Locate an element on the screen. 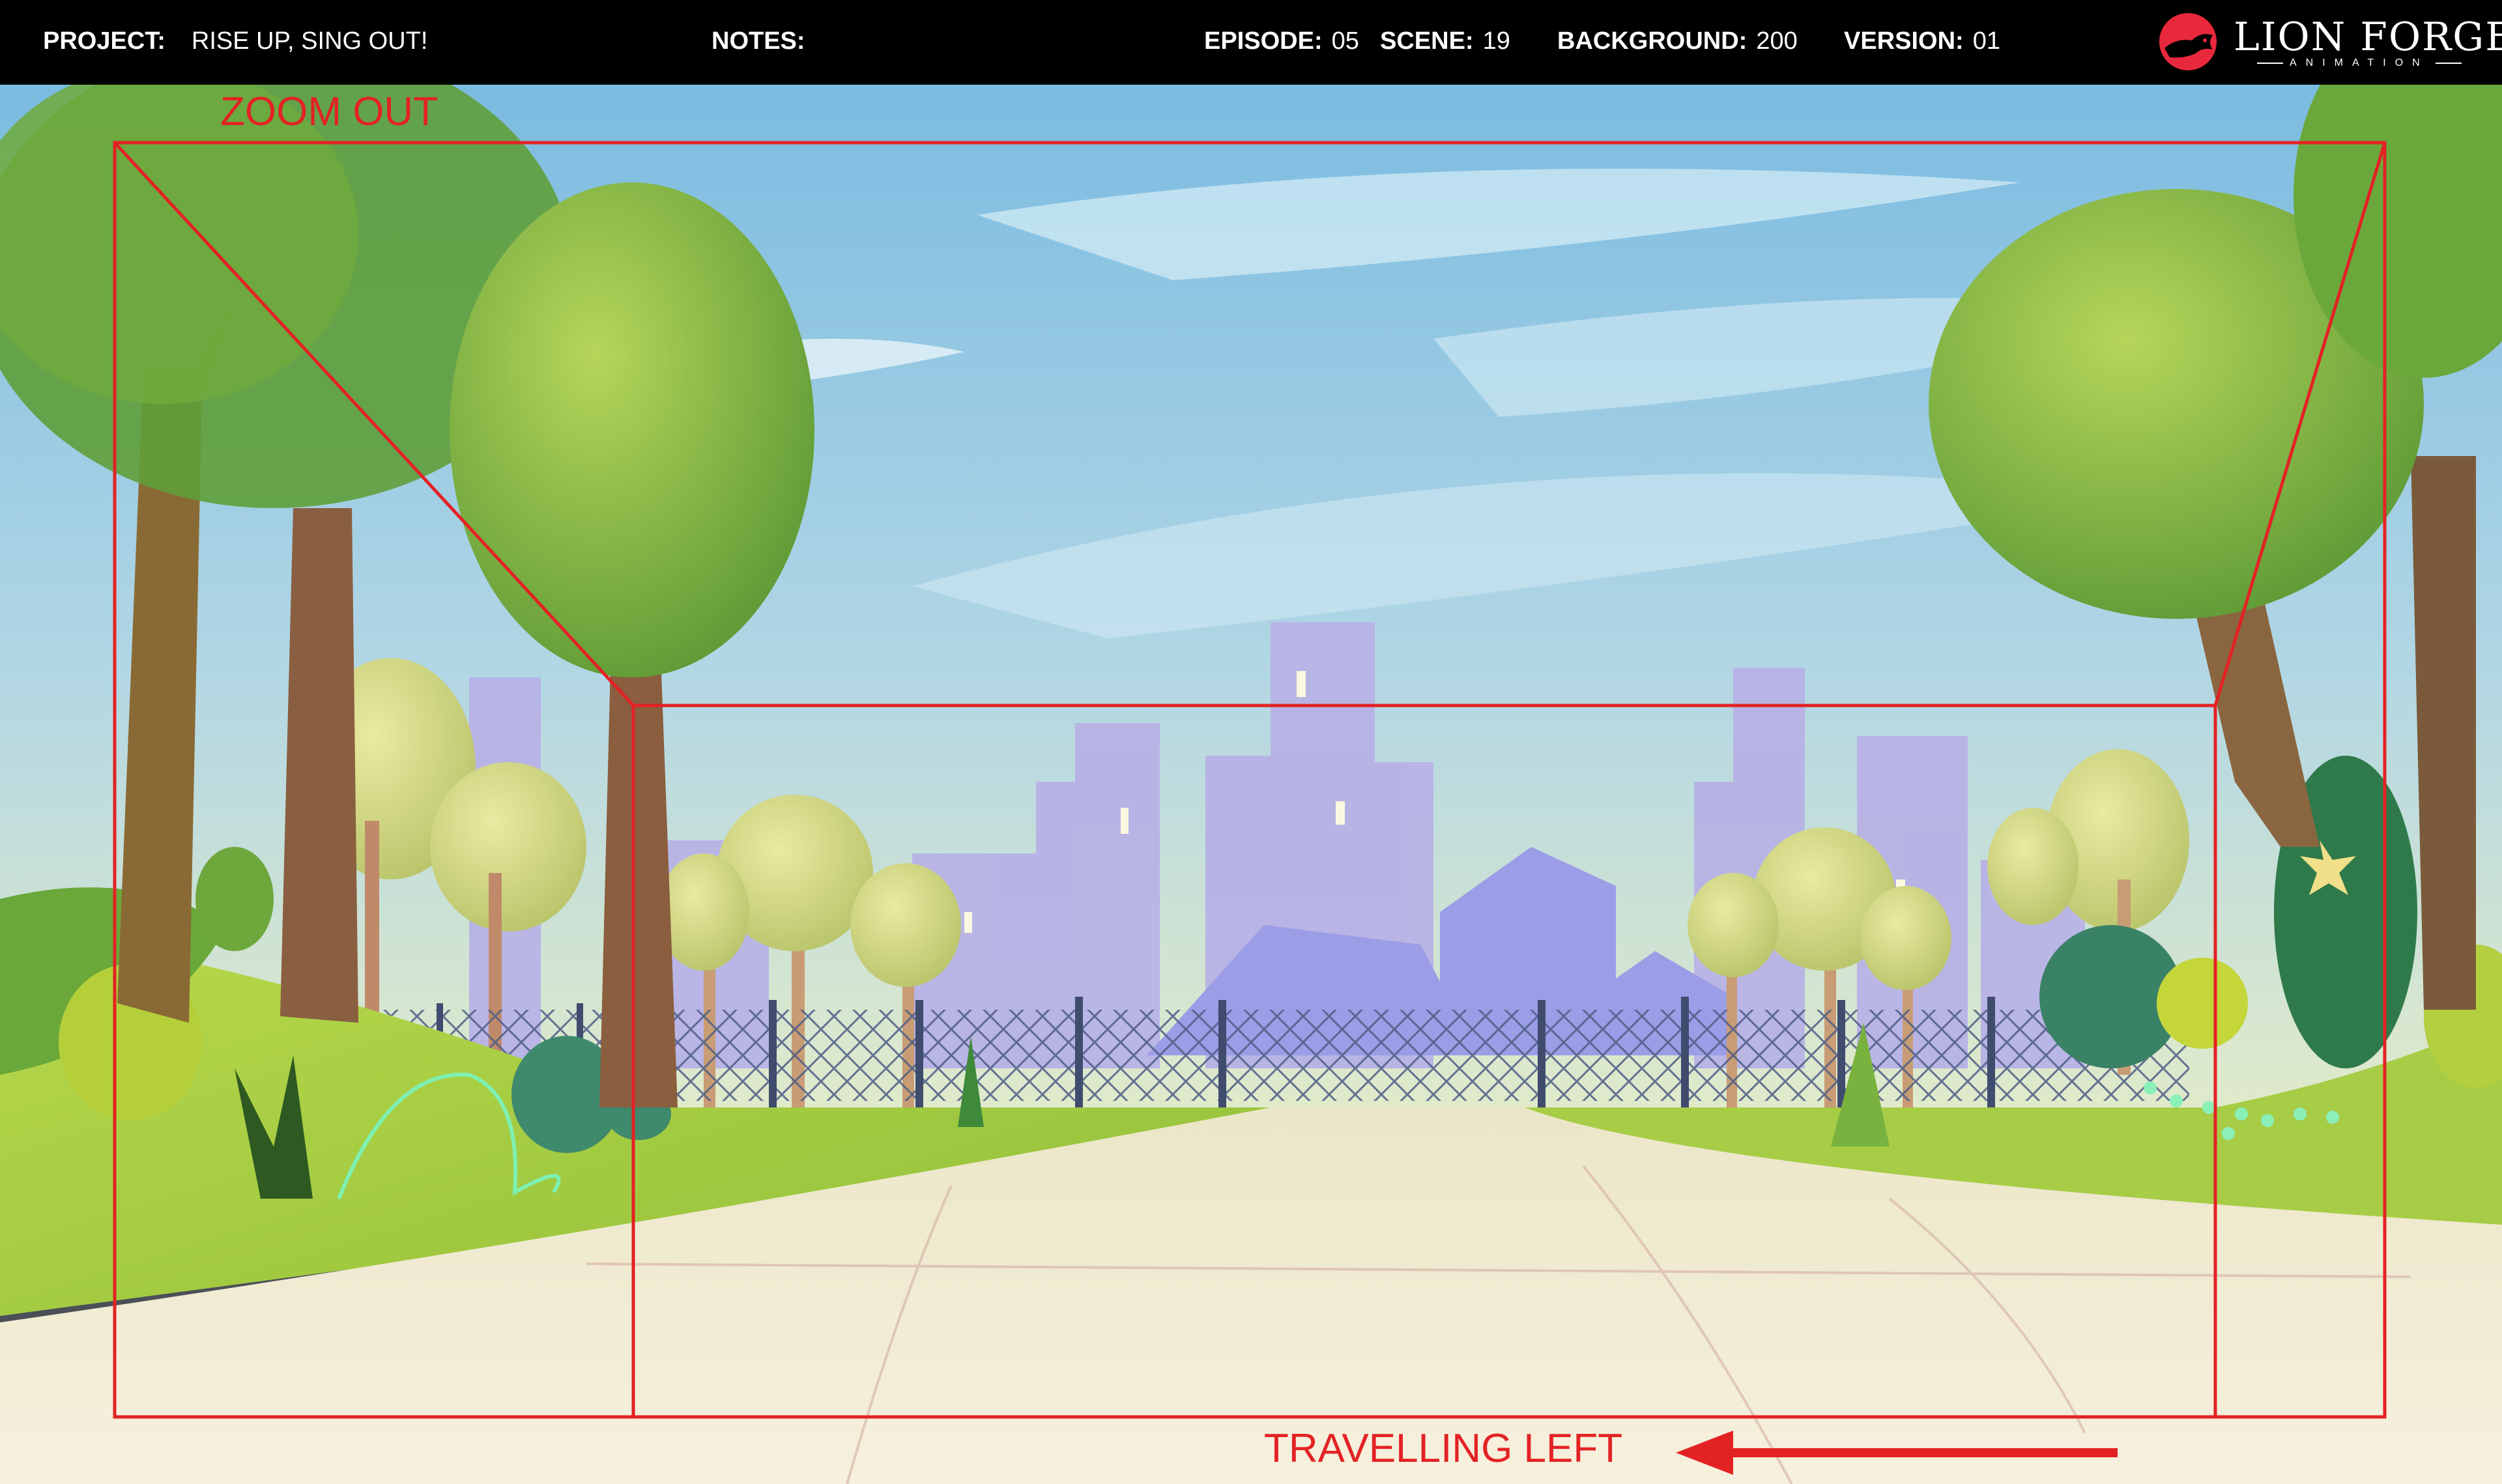 This screenshot has width=2502, height=1484. background-field: BACKGROUND: 200 is located at coordinates (1677, 41).